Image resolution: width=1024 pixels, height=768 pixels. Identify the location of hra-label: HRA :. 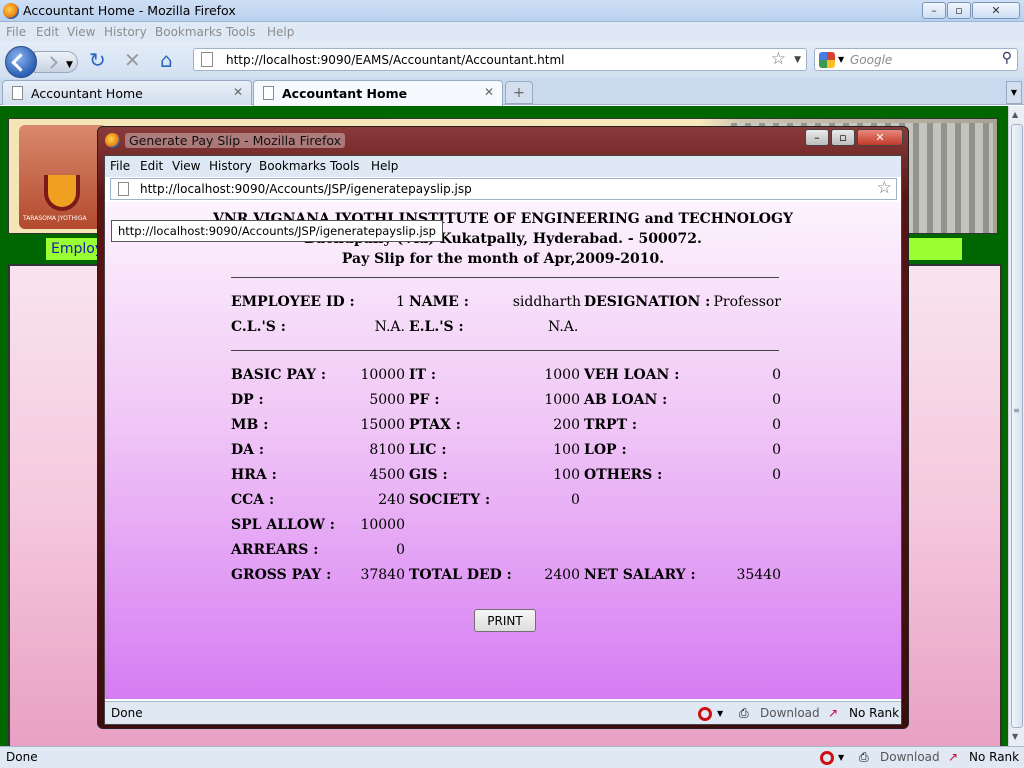
(254, 475).